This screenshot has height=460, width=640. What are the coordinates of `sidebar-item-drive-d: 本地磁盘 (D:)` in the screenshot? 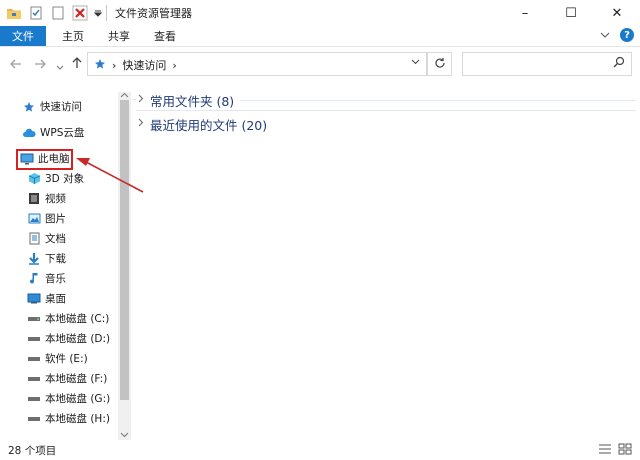 It's located at (68, 338).